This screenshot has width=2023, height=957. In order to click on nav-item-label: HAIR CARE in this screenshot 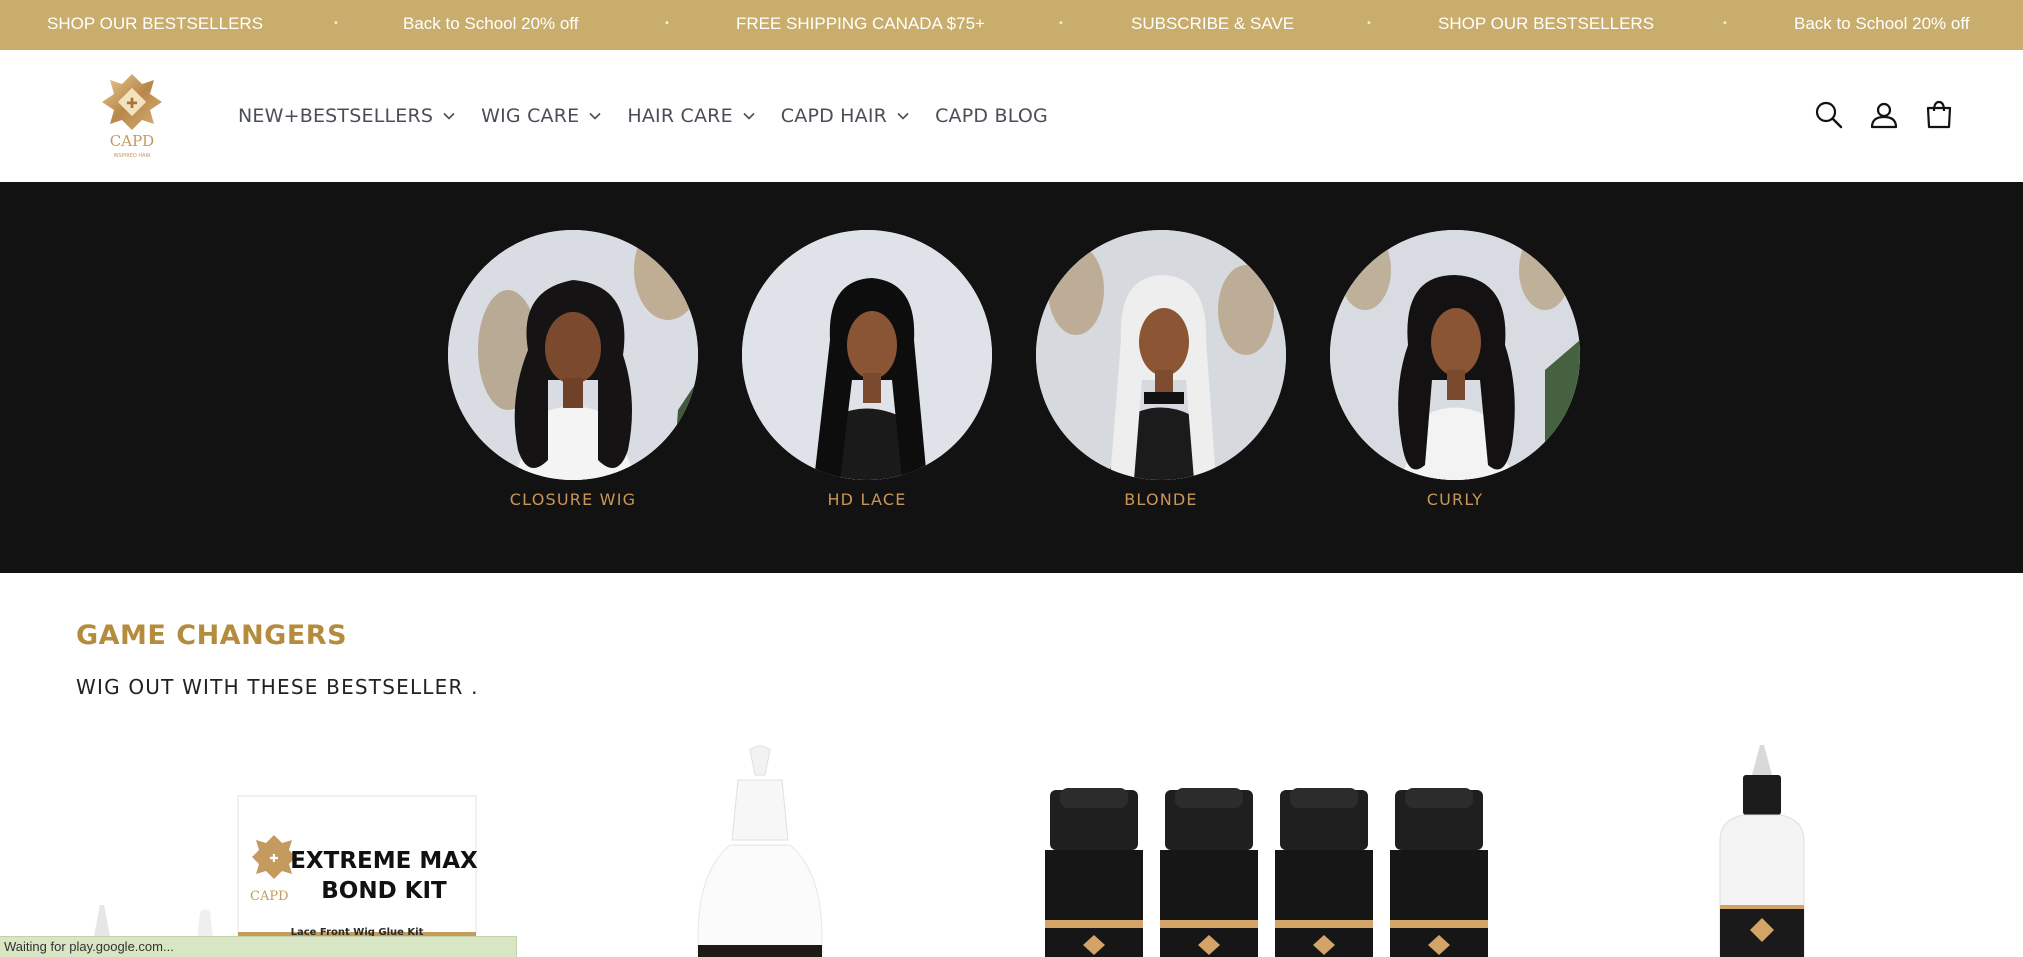, I will do `click(680, 116)`.